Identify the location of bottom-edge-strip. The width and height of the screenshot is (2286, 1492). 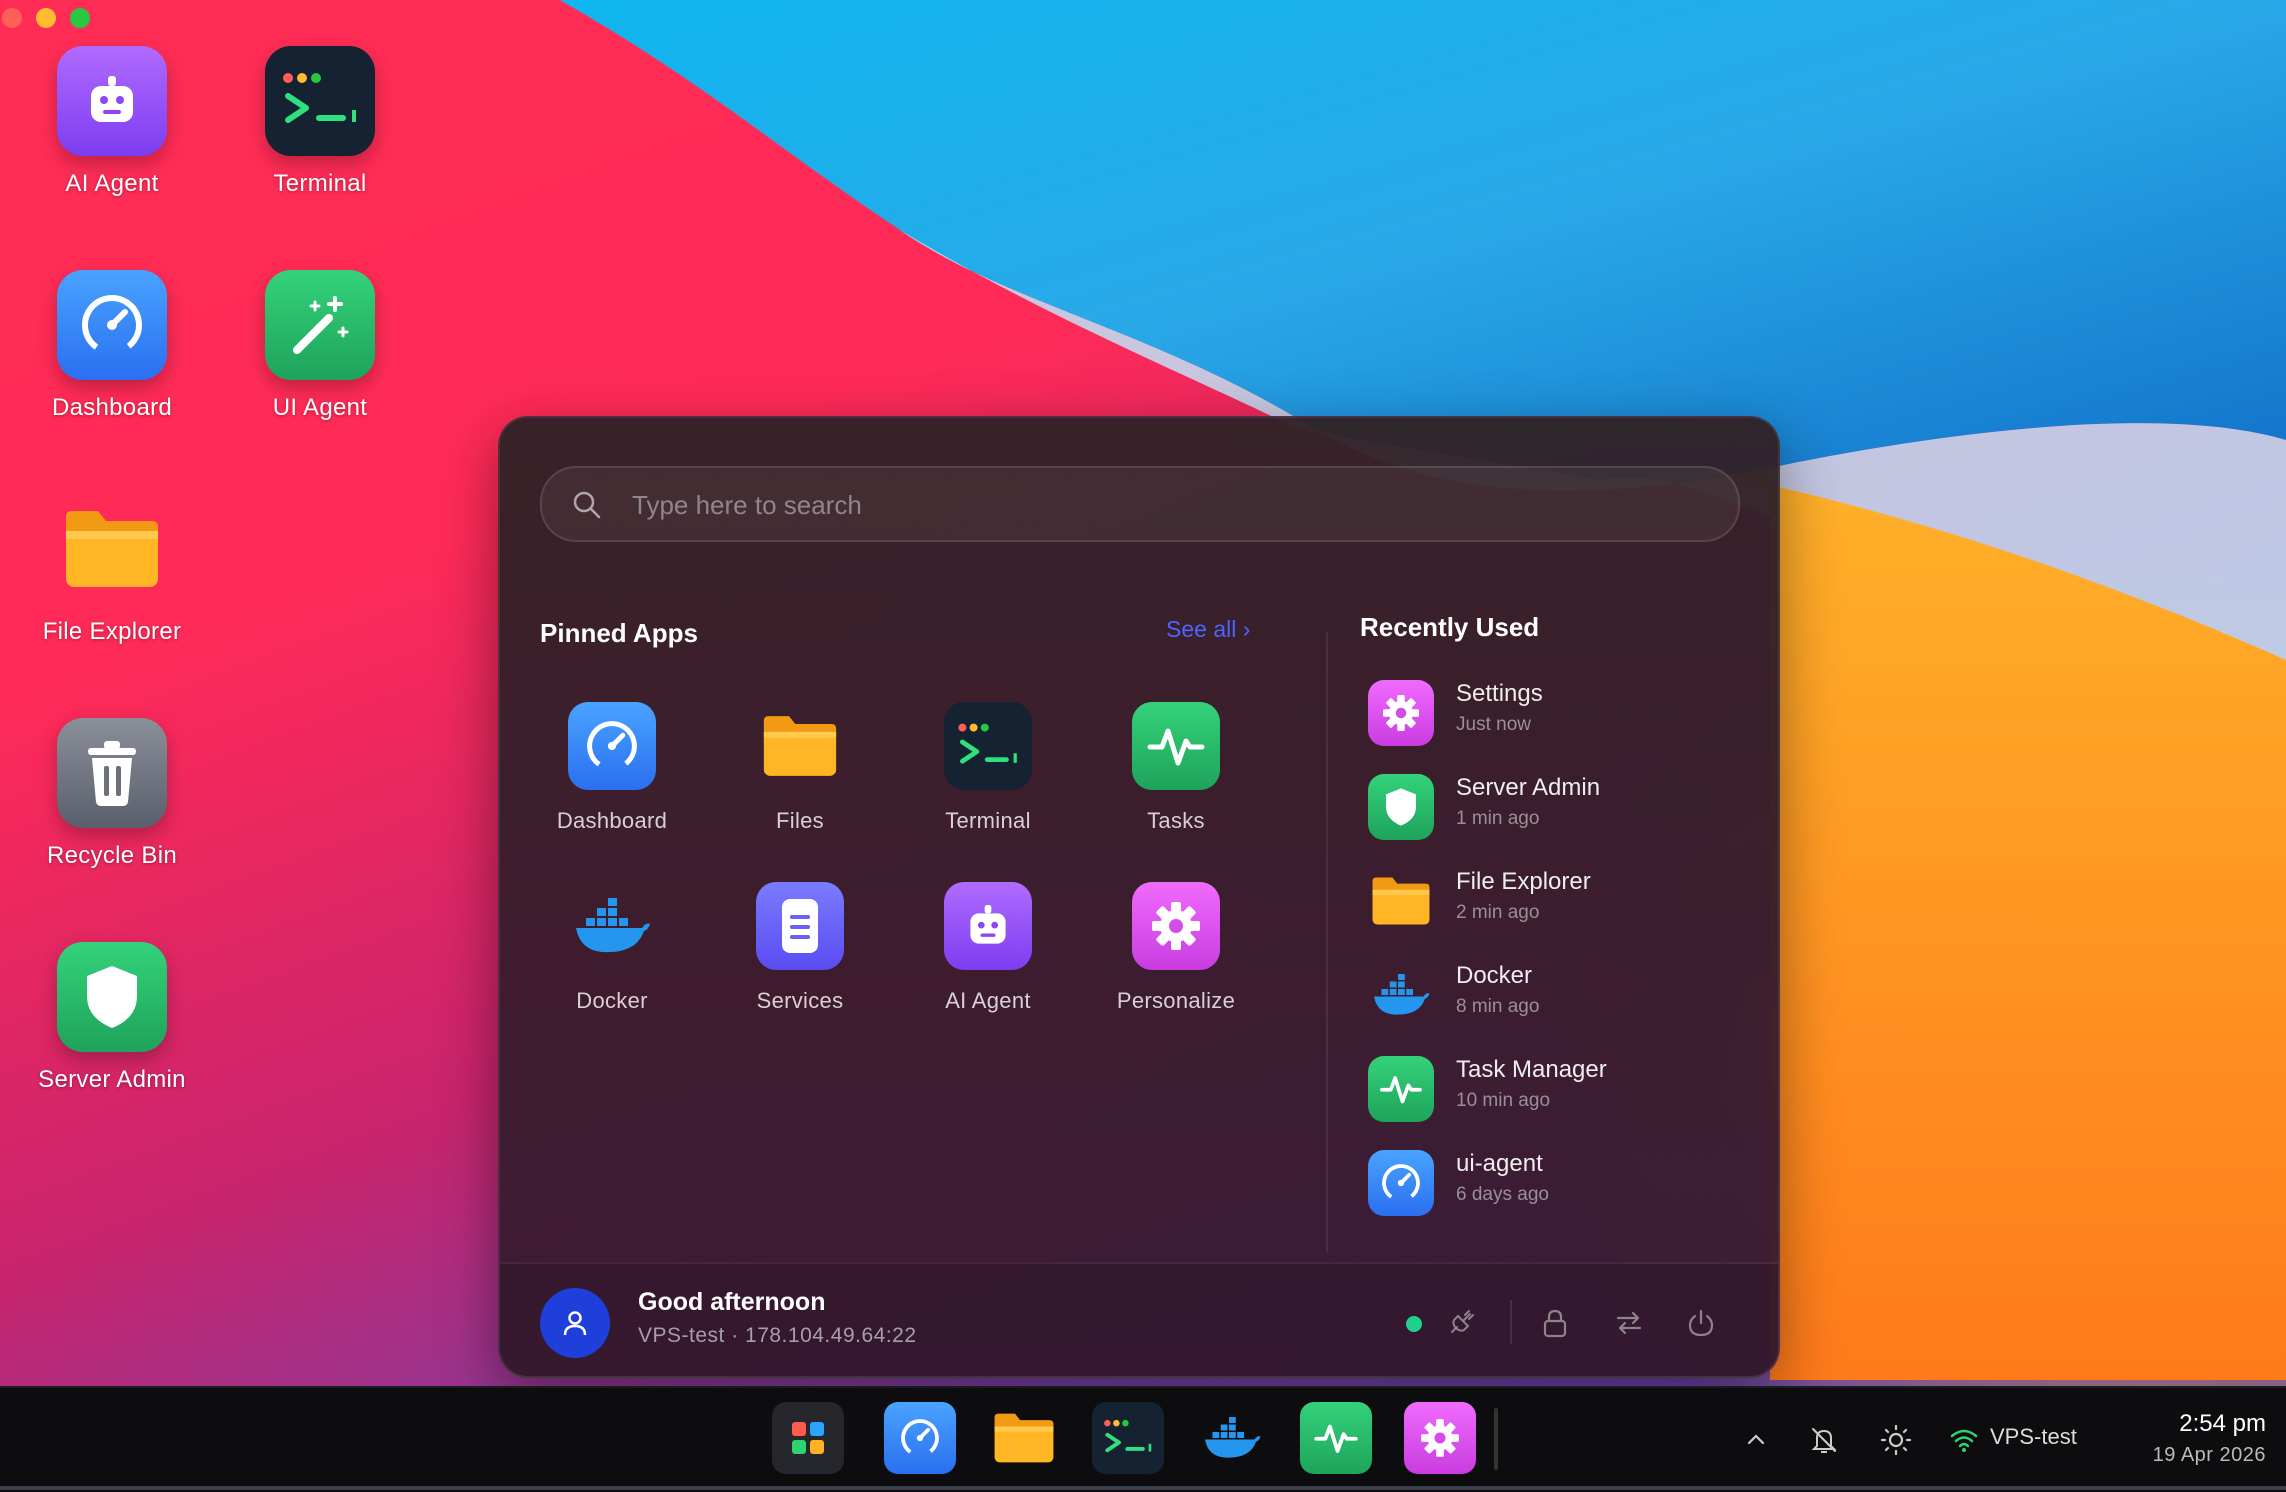
(1143, 1488).